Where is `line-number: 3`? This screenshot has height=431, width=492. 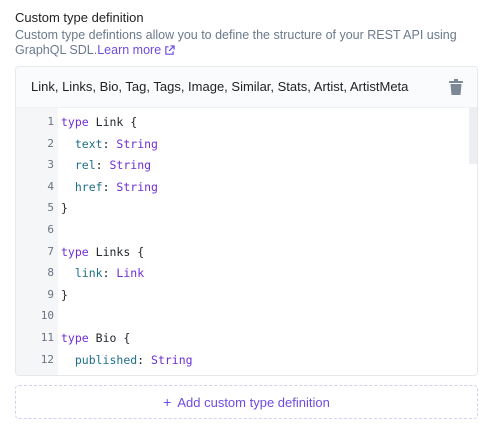
line-number: 3 is located at coordinates (50, 165).